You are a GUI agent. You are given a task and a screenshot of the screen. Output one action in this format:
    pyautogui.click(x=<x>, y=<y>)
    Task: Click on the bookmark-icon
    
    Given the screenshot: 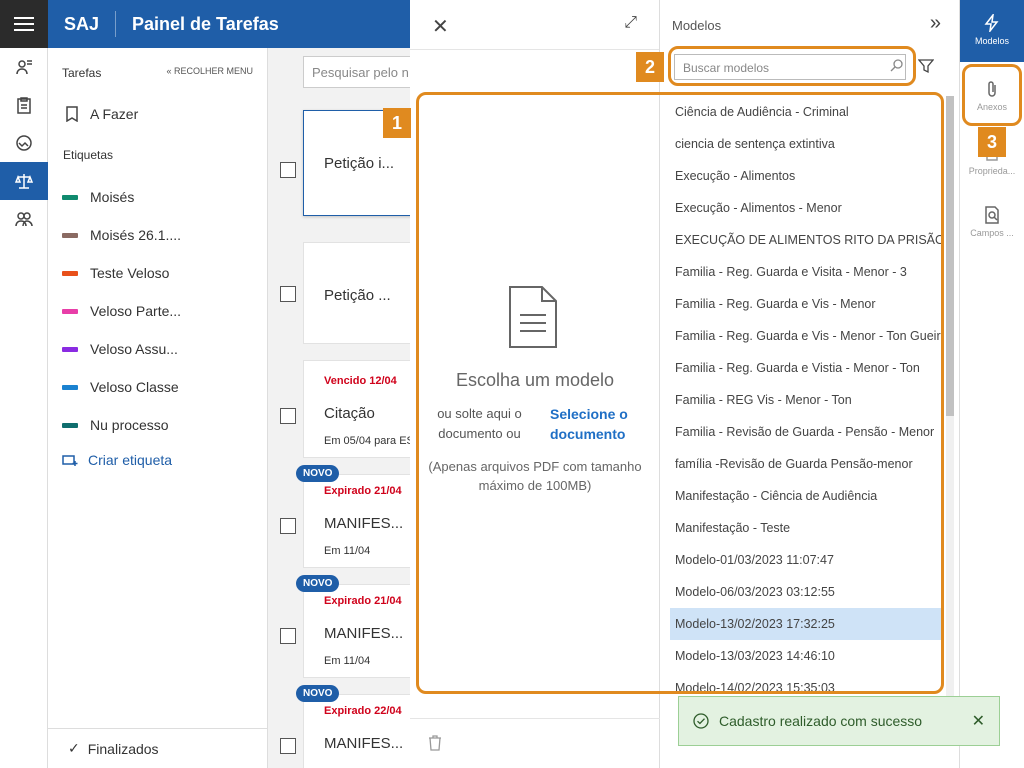 What is the action you would take?
    pyautogui.click(x=72, y=114)
    